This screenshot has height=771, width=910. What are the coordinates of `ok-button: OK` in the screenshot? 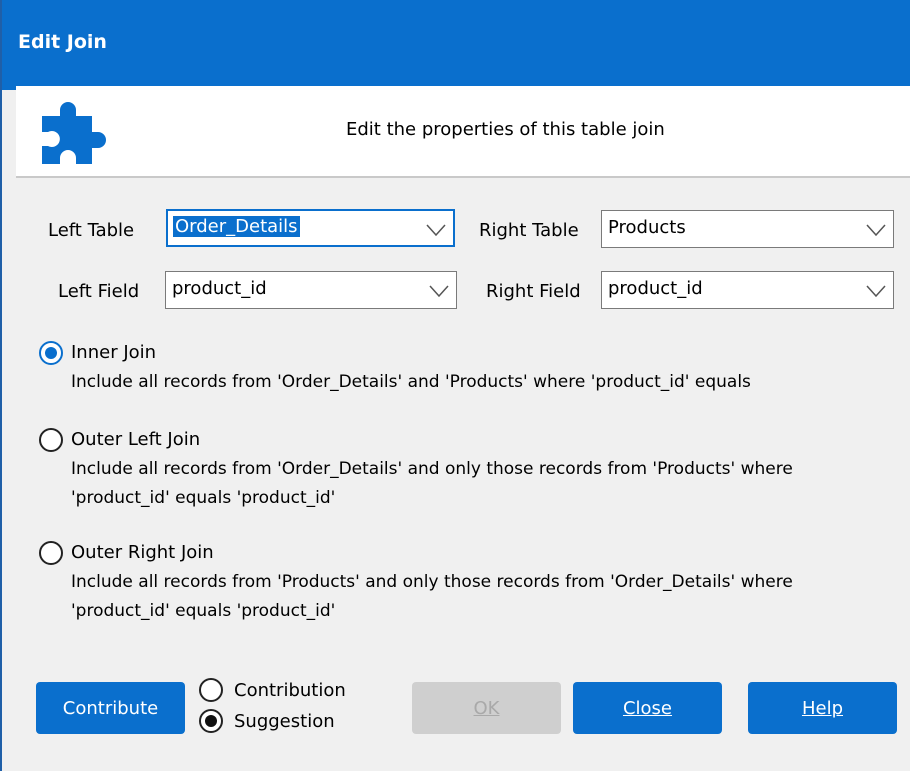 It's located at (486, 708).